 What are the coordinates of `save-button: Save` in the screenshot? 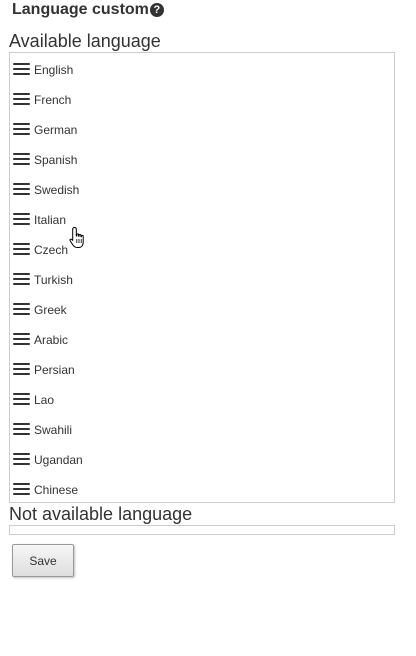 It's located at (43, 560).